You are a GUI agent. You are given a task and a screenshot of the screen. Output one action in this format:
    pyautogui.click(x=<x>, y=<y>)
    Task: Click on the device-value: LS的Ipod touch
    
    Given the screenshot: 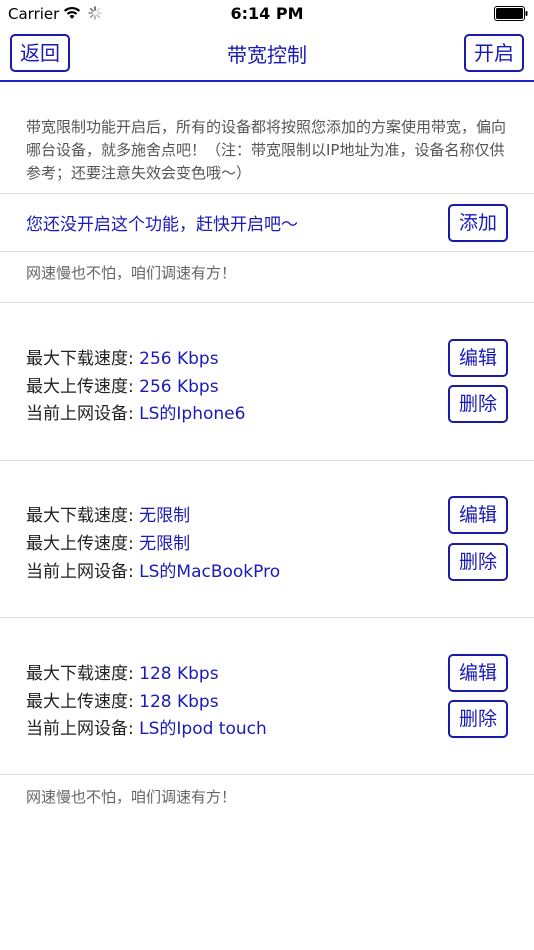 What is the action you would take?
    pyautogui.click(x=203, y=729)
    